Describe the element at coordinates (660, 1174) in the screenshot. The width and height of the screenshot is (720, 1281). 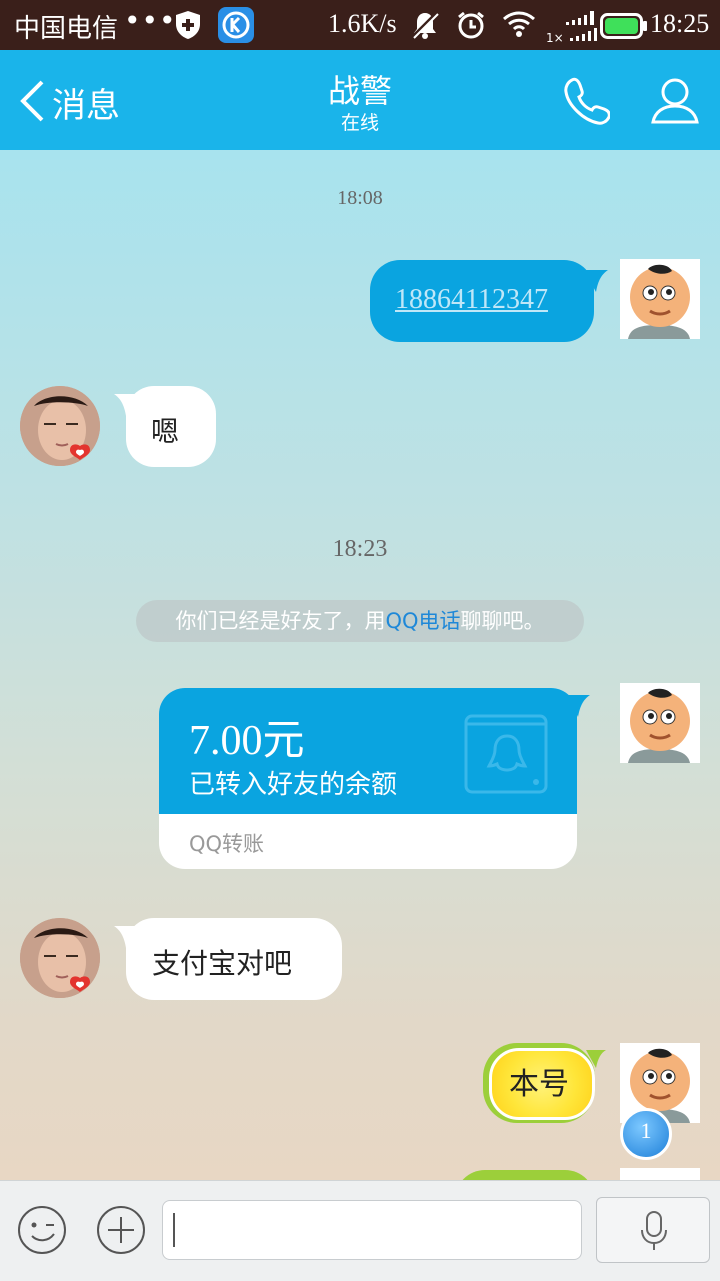
I see `my-avatar-partial` at that location.